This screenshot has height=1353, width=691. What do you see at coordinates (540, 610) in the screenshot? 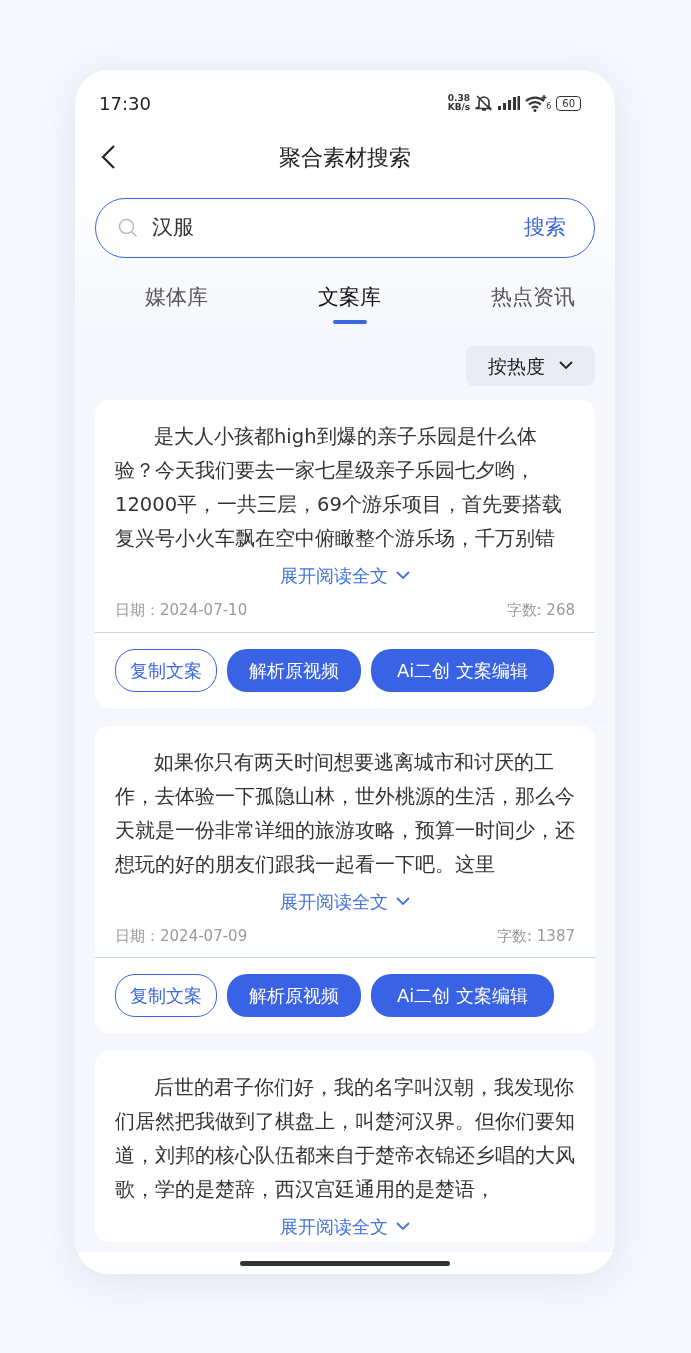
I see `word-count: 字数: 268` at bounding box center [540, 610].